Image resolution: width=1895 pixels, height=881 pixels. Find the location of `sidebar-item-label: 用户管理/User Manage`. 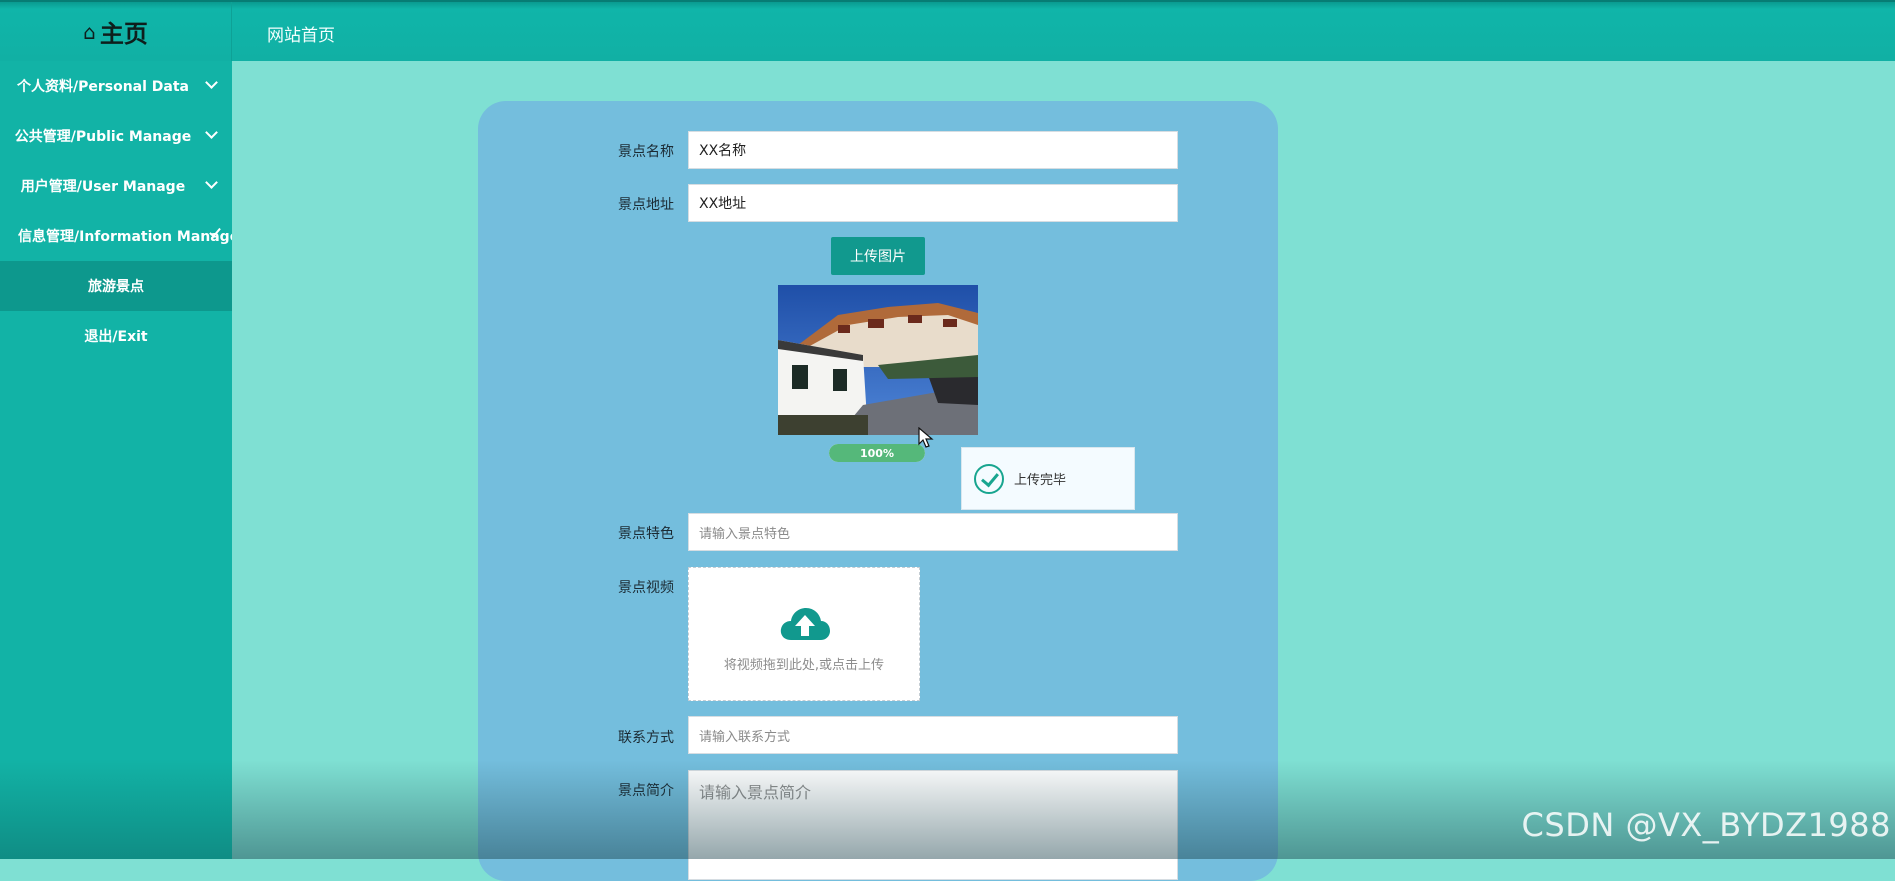

sidebar-item-label: 用户管理/User Manage is located at coordinates (103, 187).